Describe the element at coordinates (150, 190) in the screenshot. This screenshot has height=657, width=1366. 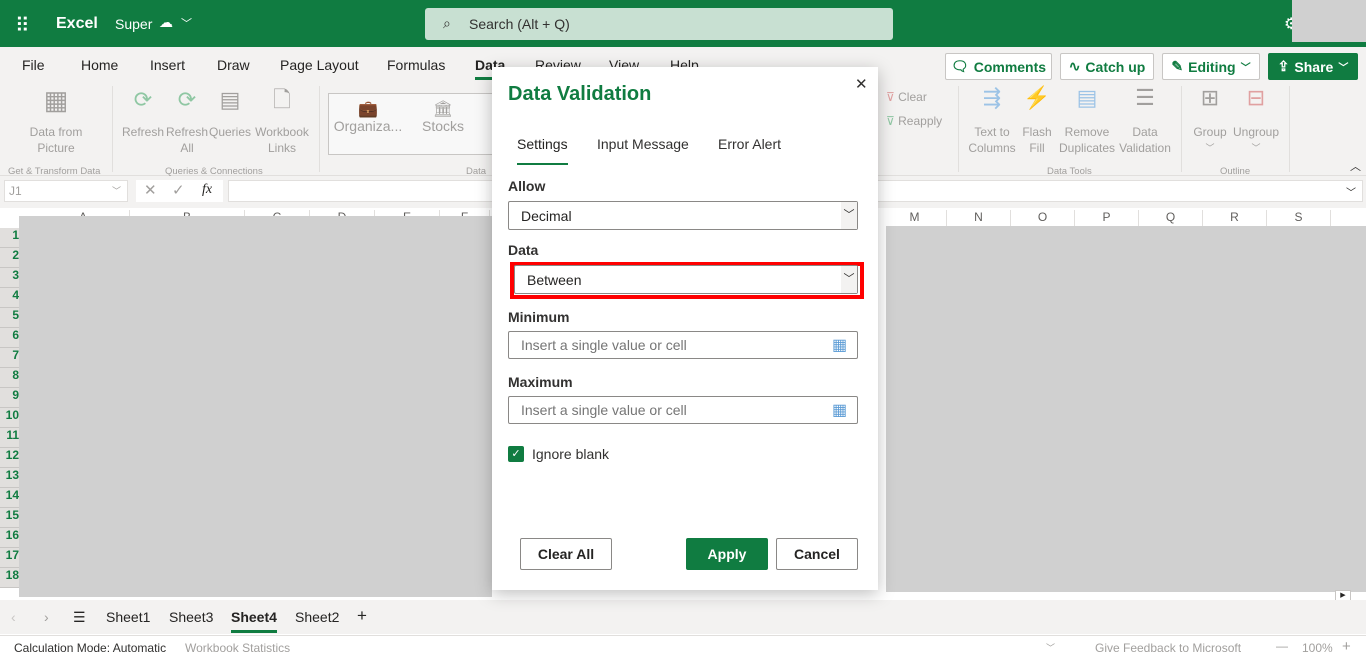
I see `cancel-icon: ✕` at that location.